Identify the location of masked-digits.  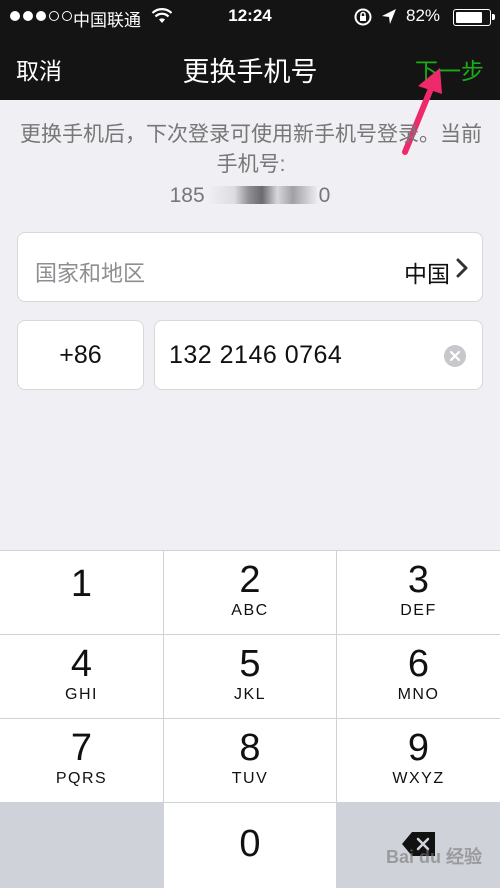
(261, 195).